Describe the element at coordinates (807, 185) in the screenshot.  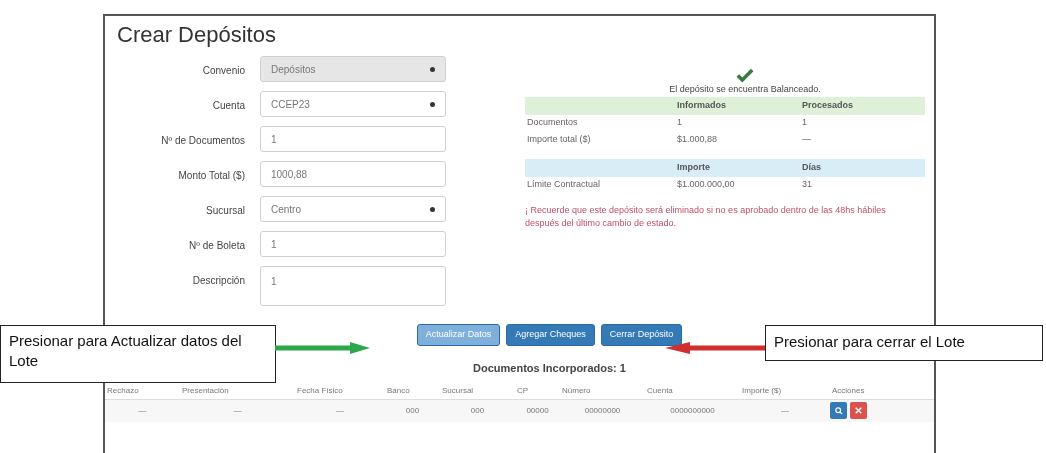
I see `table-cell-text: 31` at that location.